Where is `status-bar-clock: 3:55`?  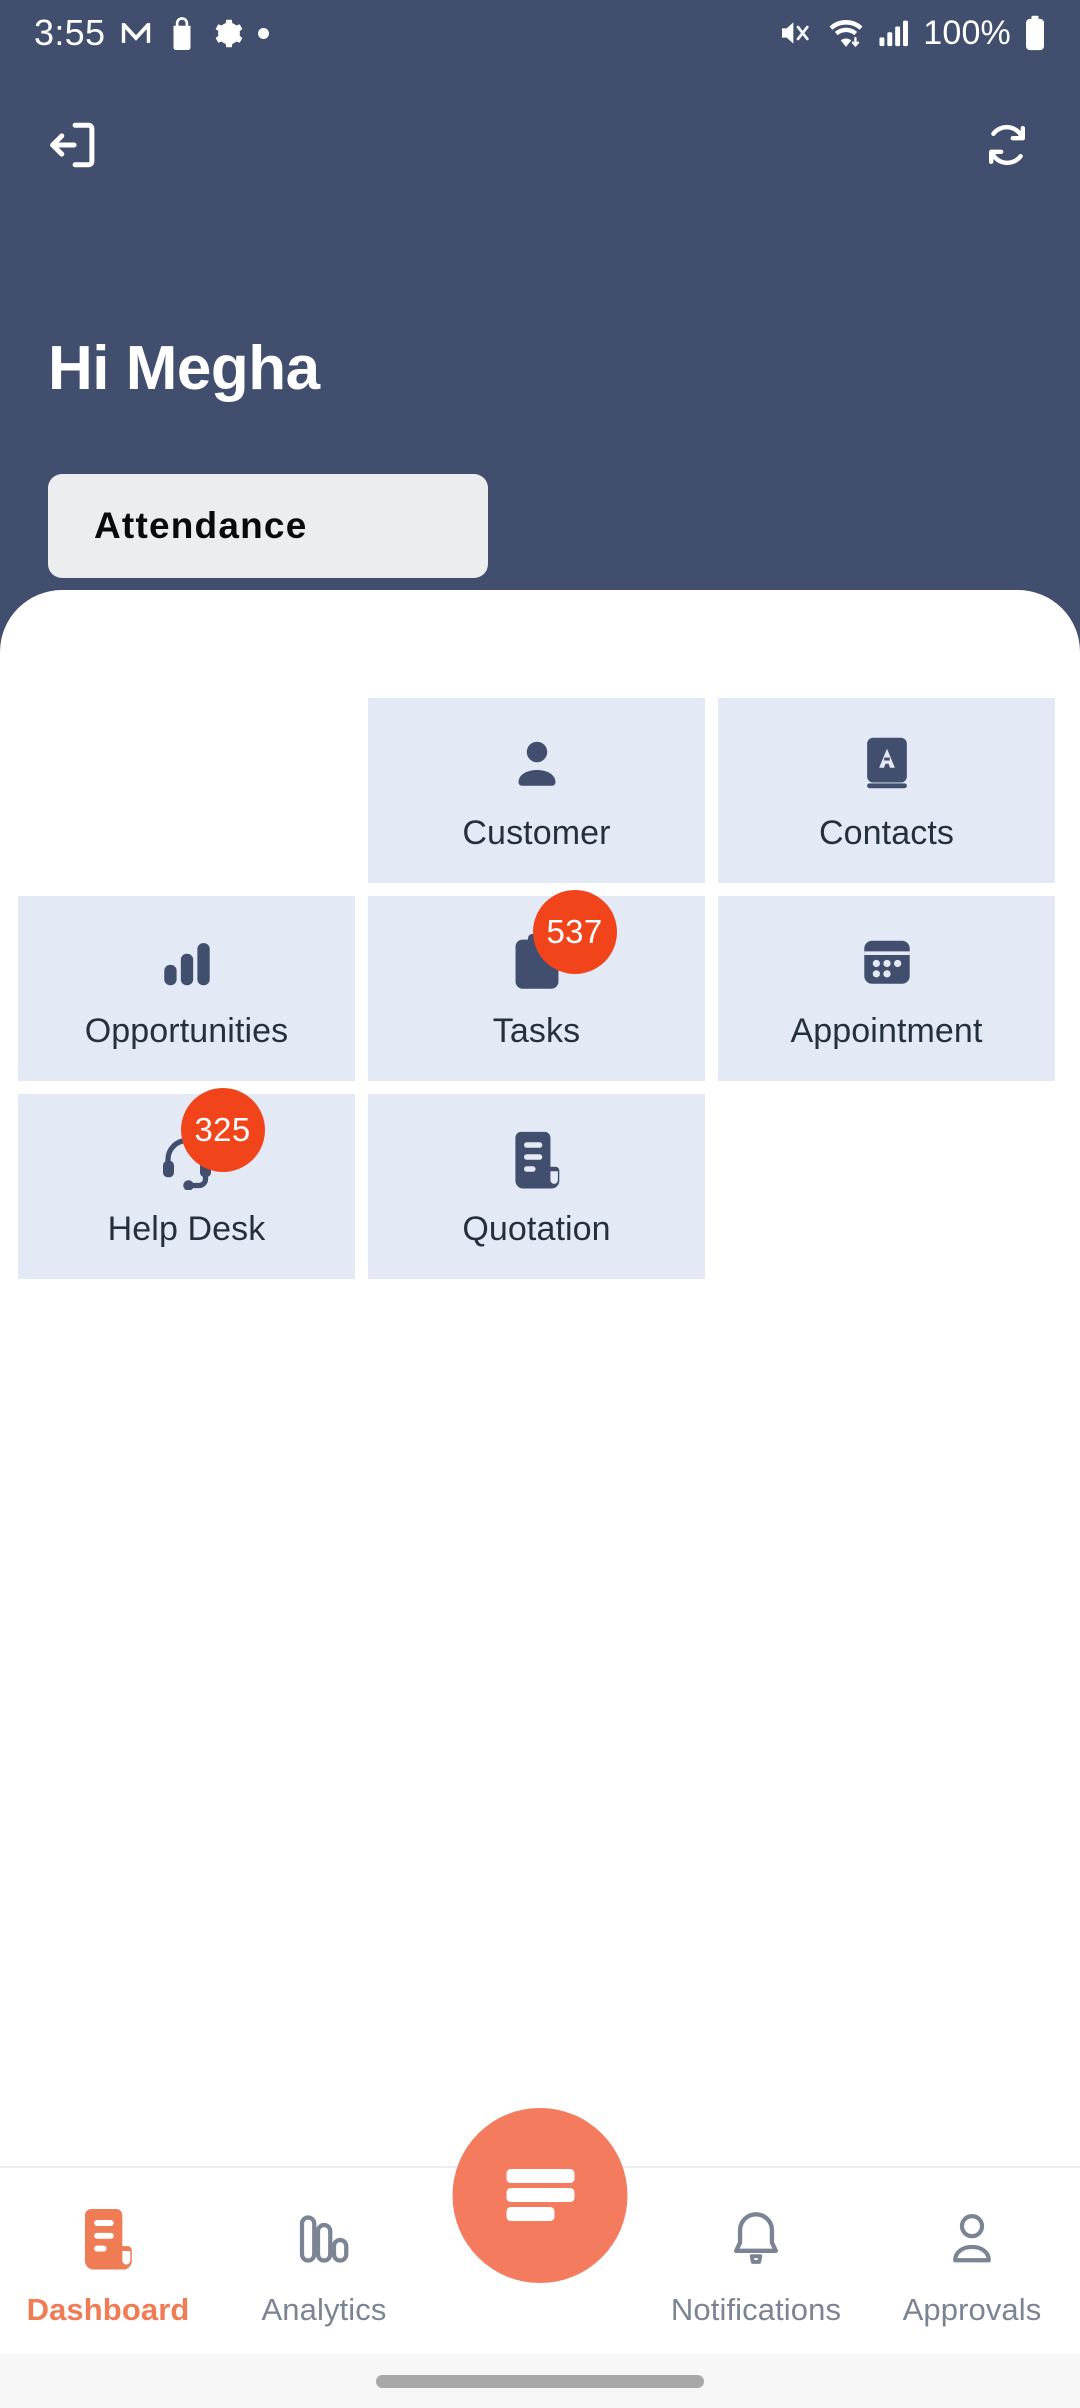 status-bar-clock: 3:55 is located at coordinates (70, 32).